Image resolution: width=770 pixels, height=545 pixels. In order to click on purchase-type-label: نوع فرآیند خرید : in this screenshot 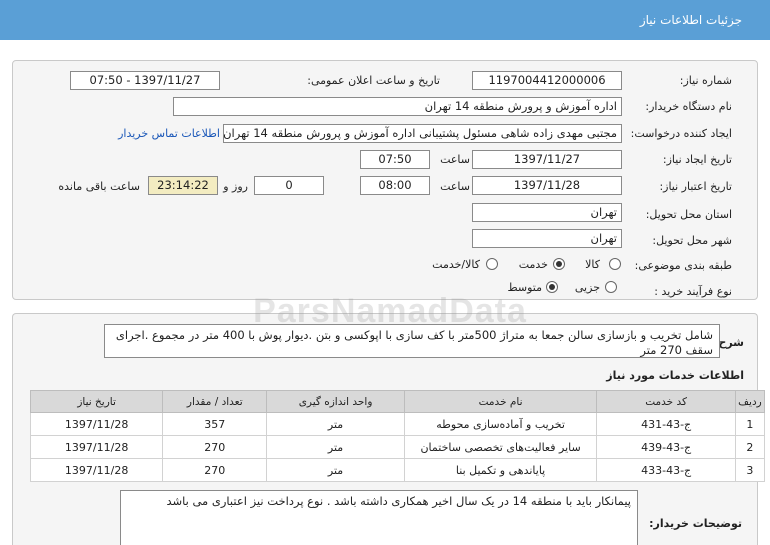, I will do `click(693, 291)`.